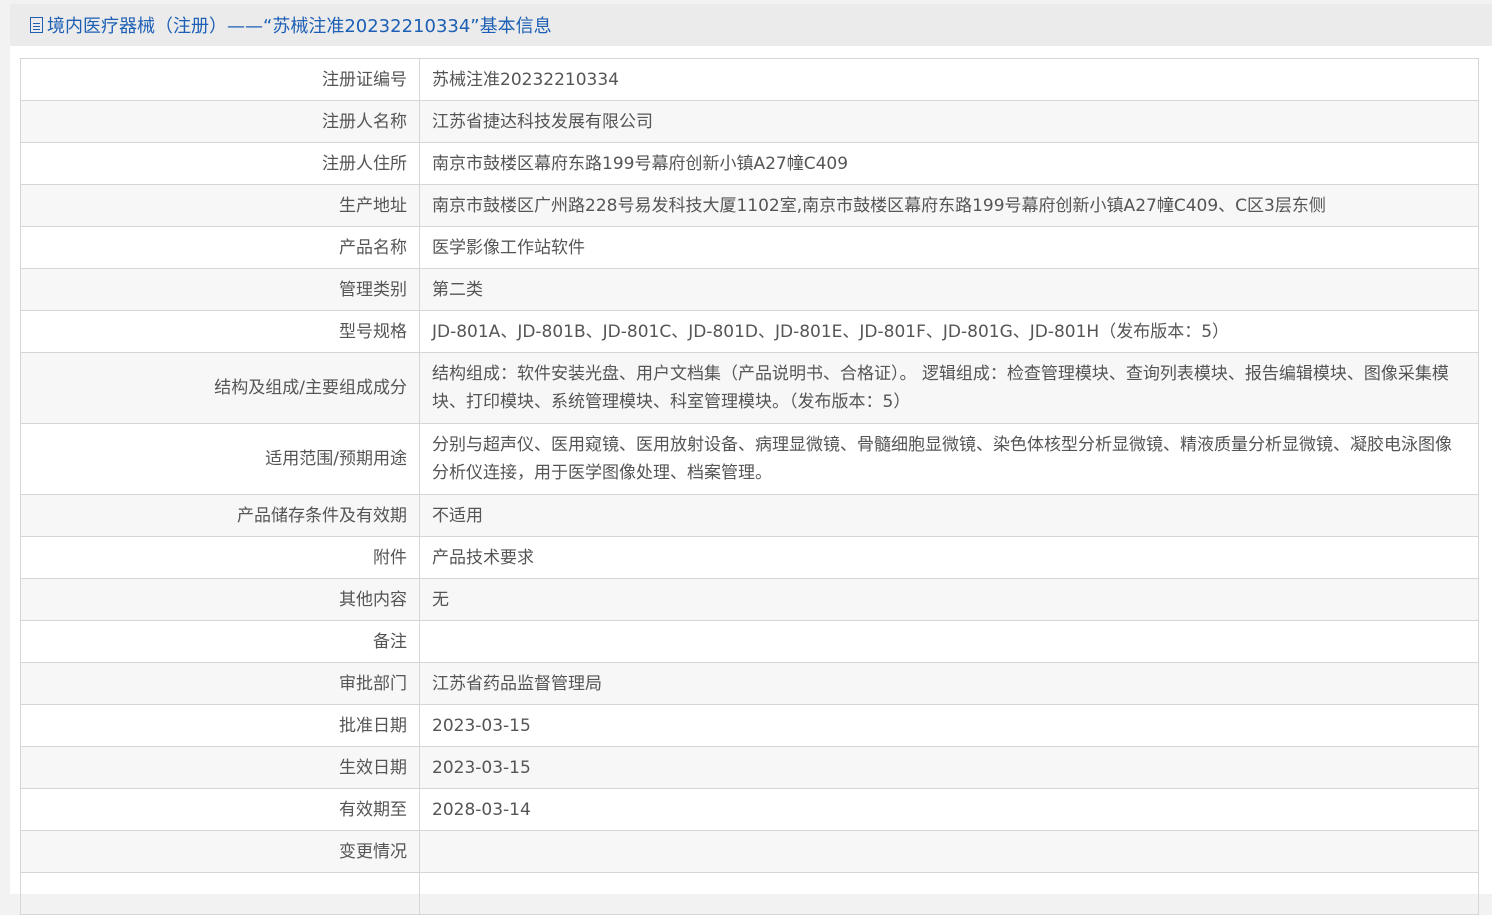  What do you see at coordinates (220, 331) in the screenshot?
I see `field-label: 型号规格` at bounding box center [220, 331].